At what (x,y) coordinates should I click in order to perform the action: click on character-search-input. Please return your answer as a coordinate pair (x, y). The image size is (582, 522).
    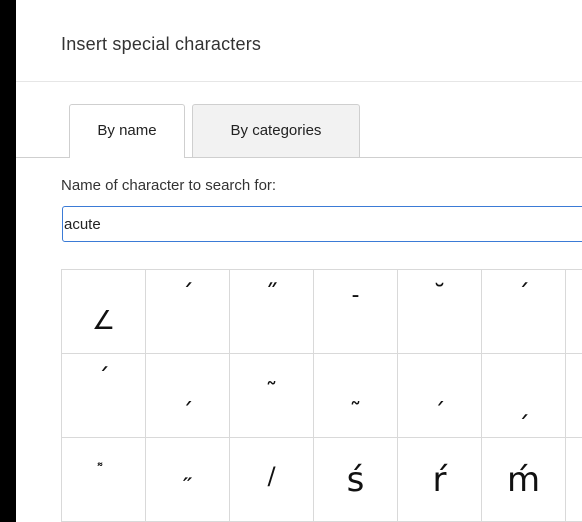
    Looking at the image, I should click on (322, 224).